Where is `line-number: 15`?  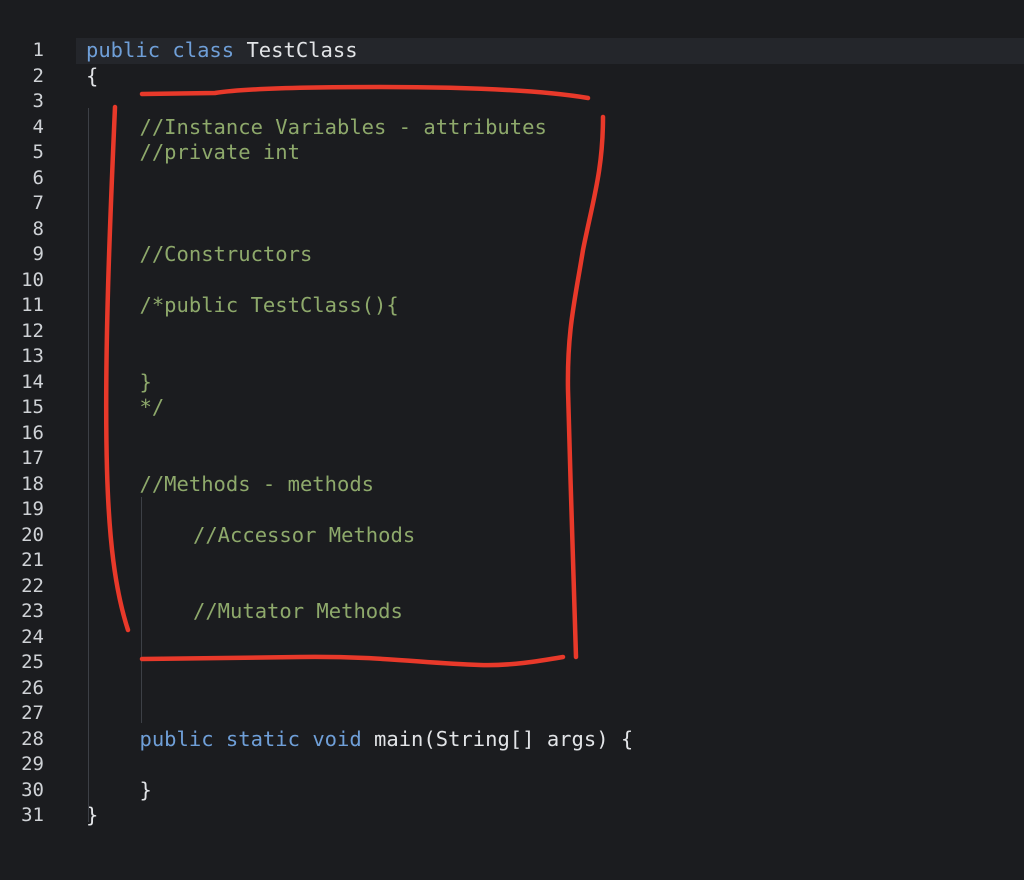
line-number: 15 is located at coordinates (32, 407).